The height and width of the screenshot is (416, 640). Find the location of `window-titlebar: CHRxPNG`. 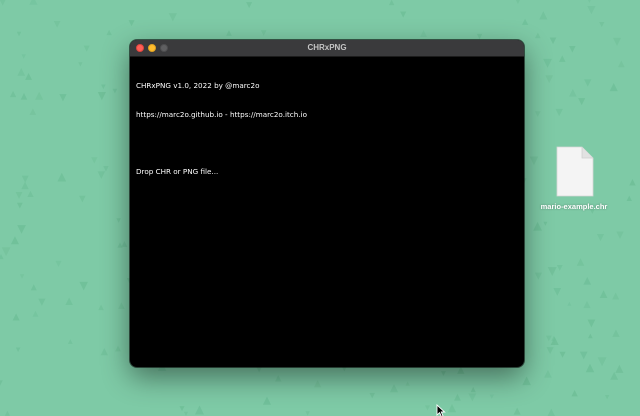

window-titlebar: CHRxPNG is located at coordinates (327, 48).